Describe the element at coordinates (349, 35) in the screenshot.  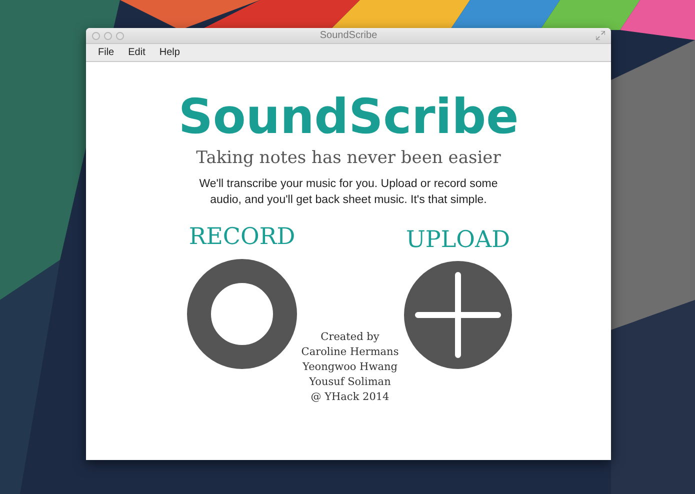
I see `window-title: SoundScribe` at that location.